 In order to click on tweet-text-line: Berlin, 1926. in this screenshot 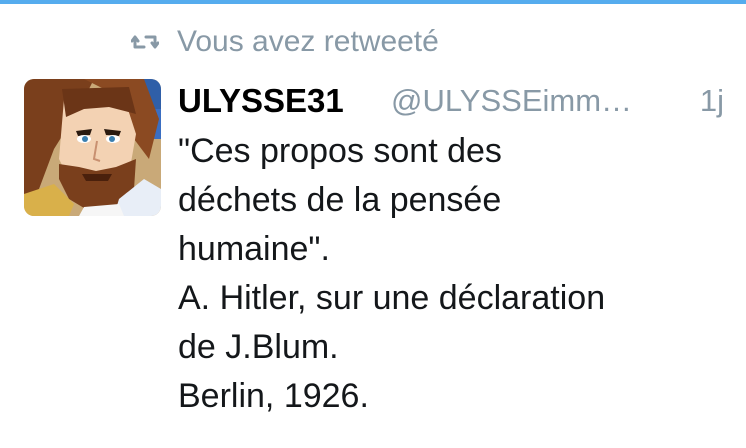, I will do `click(273, 396)`.